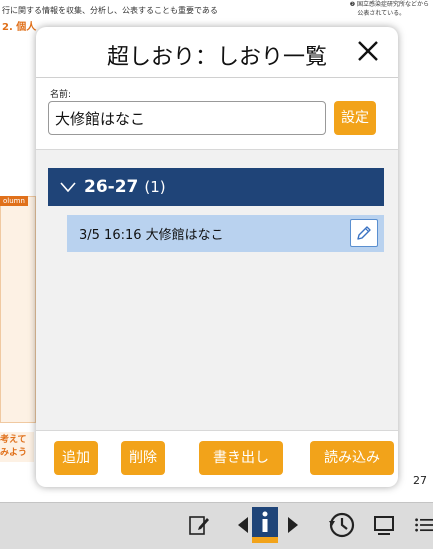 The height and width of the screenshot is (549, 433). Describe the element at coordinates (155, 187) in the screenshot. I see `group-count: (1)` at that location.